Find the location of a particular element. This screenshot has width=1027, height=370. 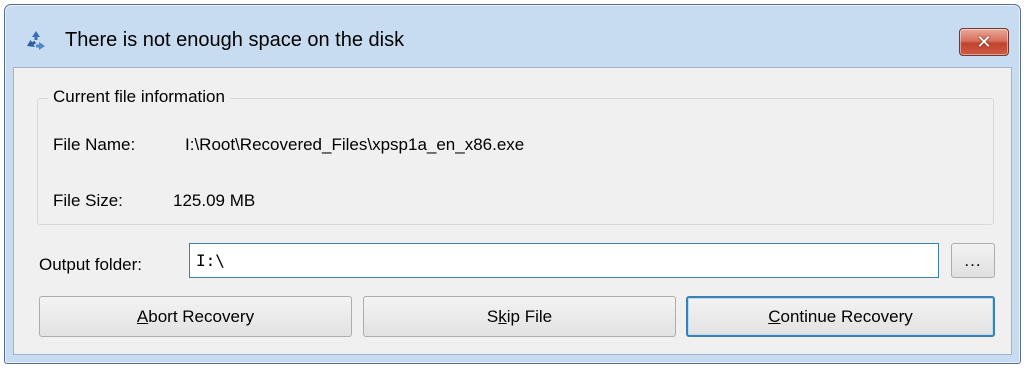

file-size-label: File Size: is located at coordinates (88, 200).